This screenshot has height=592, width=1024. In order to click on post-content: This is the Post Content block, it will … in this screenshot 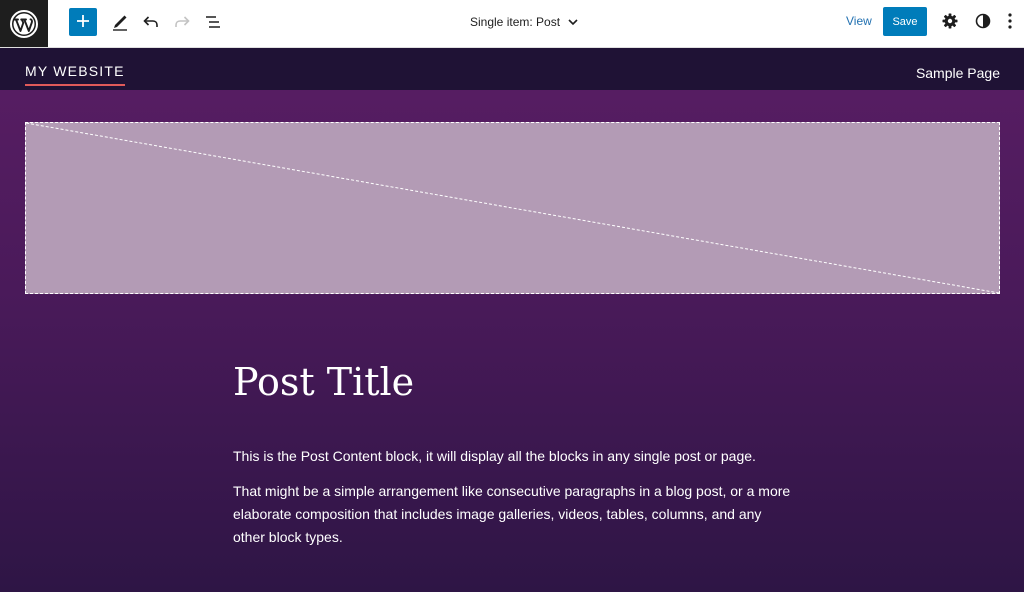, I will do `click(513, 503)`.